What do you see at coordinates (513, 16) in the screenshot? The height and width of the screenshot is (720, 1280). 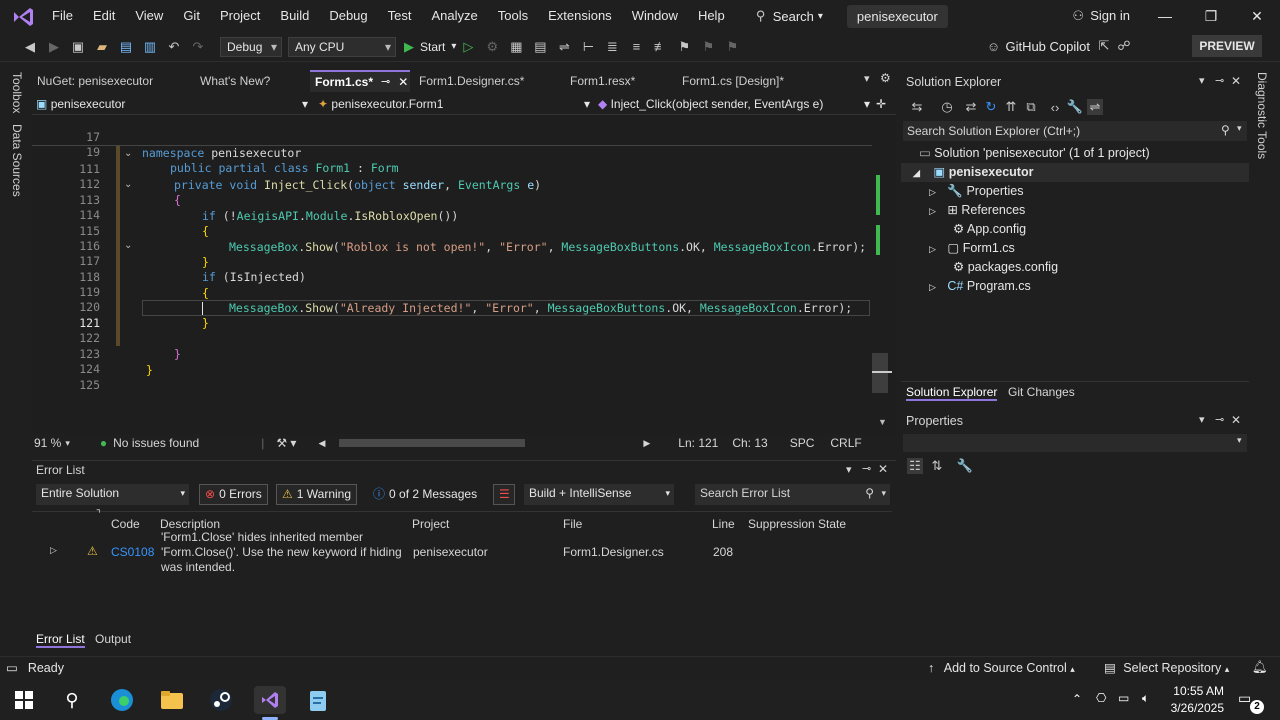 I see `menu-tools: Tools` at bounding box center [513, 16].